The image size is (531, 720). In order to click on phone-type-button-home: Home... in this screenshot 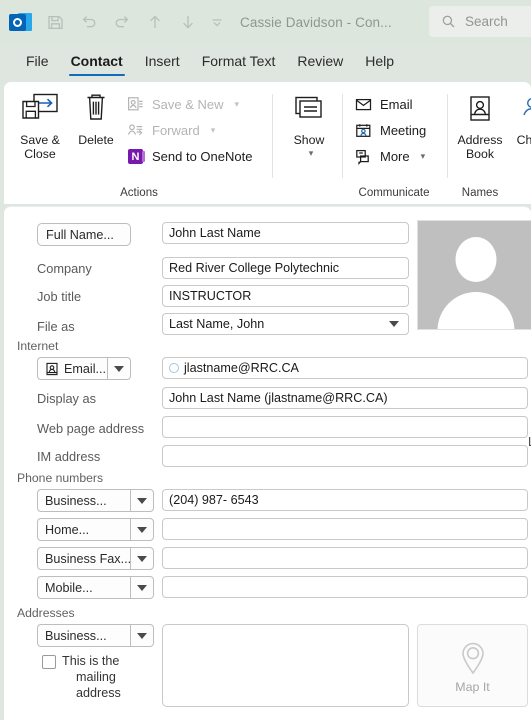, I will do `click(83, 529)`.